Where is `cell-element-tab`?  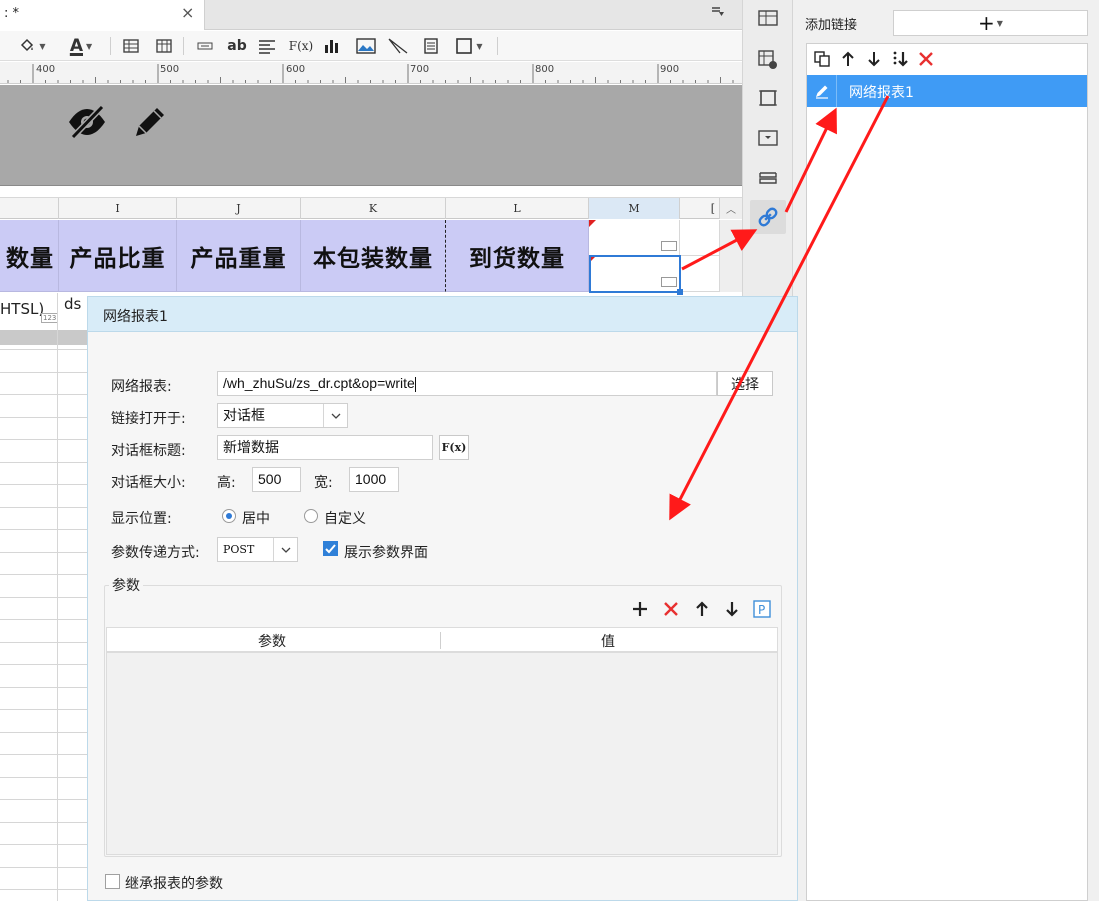
cell-element-tab is located at coordinates (768, 60).